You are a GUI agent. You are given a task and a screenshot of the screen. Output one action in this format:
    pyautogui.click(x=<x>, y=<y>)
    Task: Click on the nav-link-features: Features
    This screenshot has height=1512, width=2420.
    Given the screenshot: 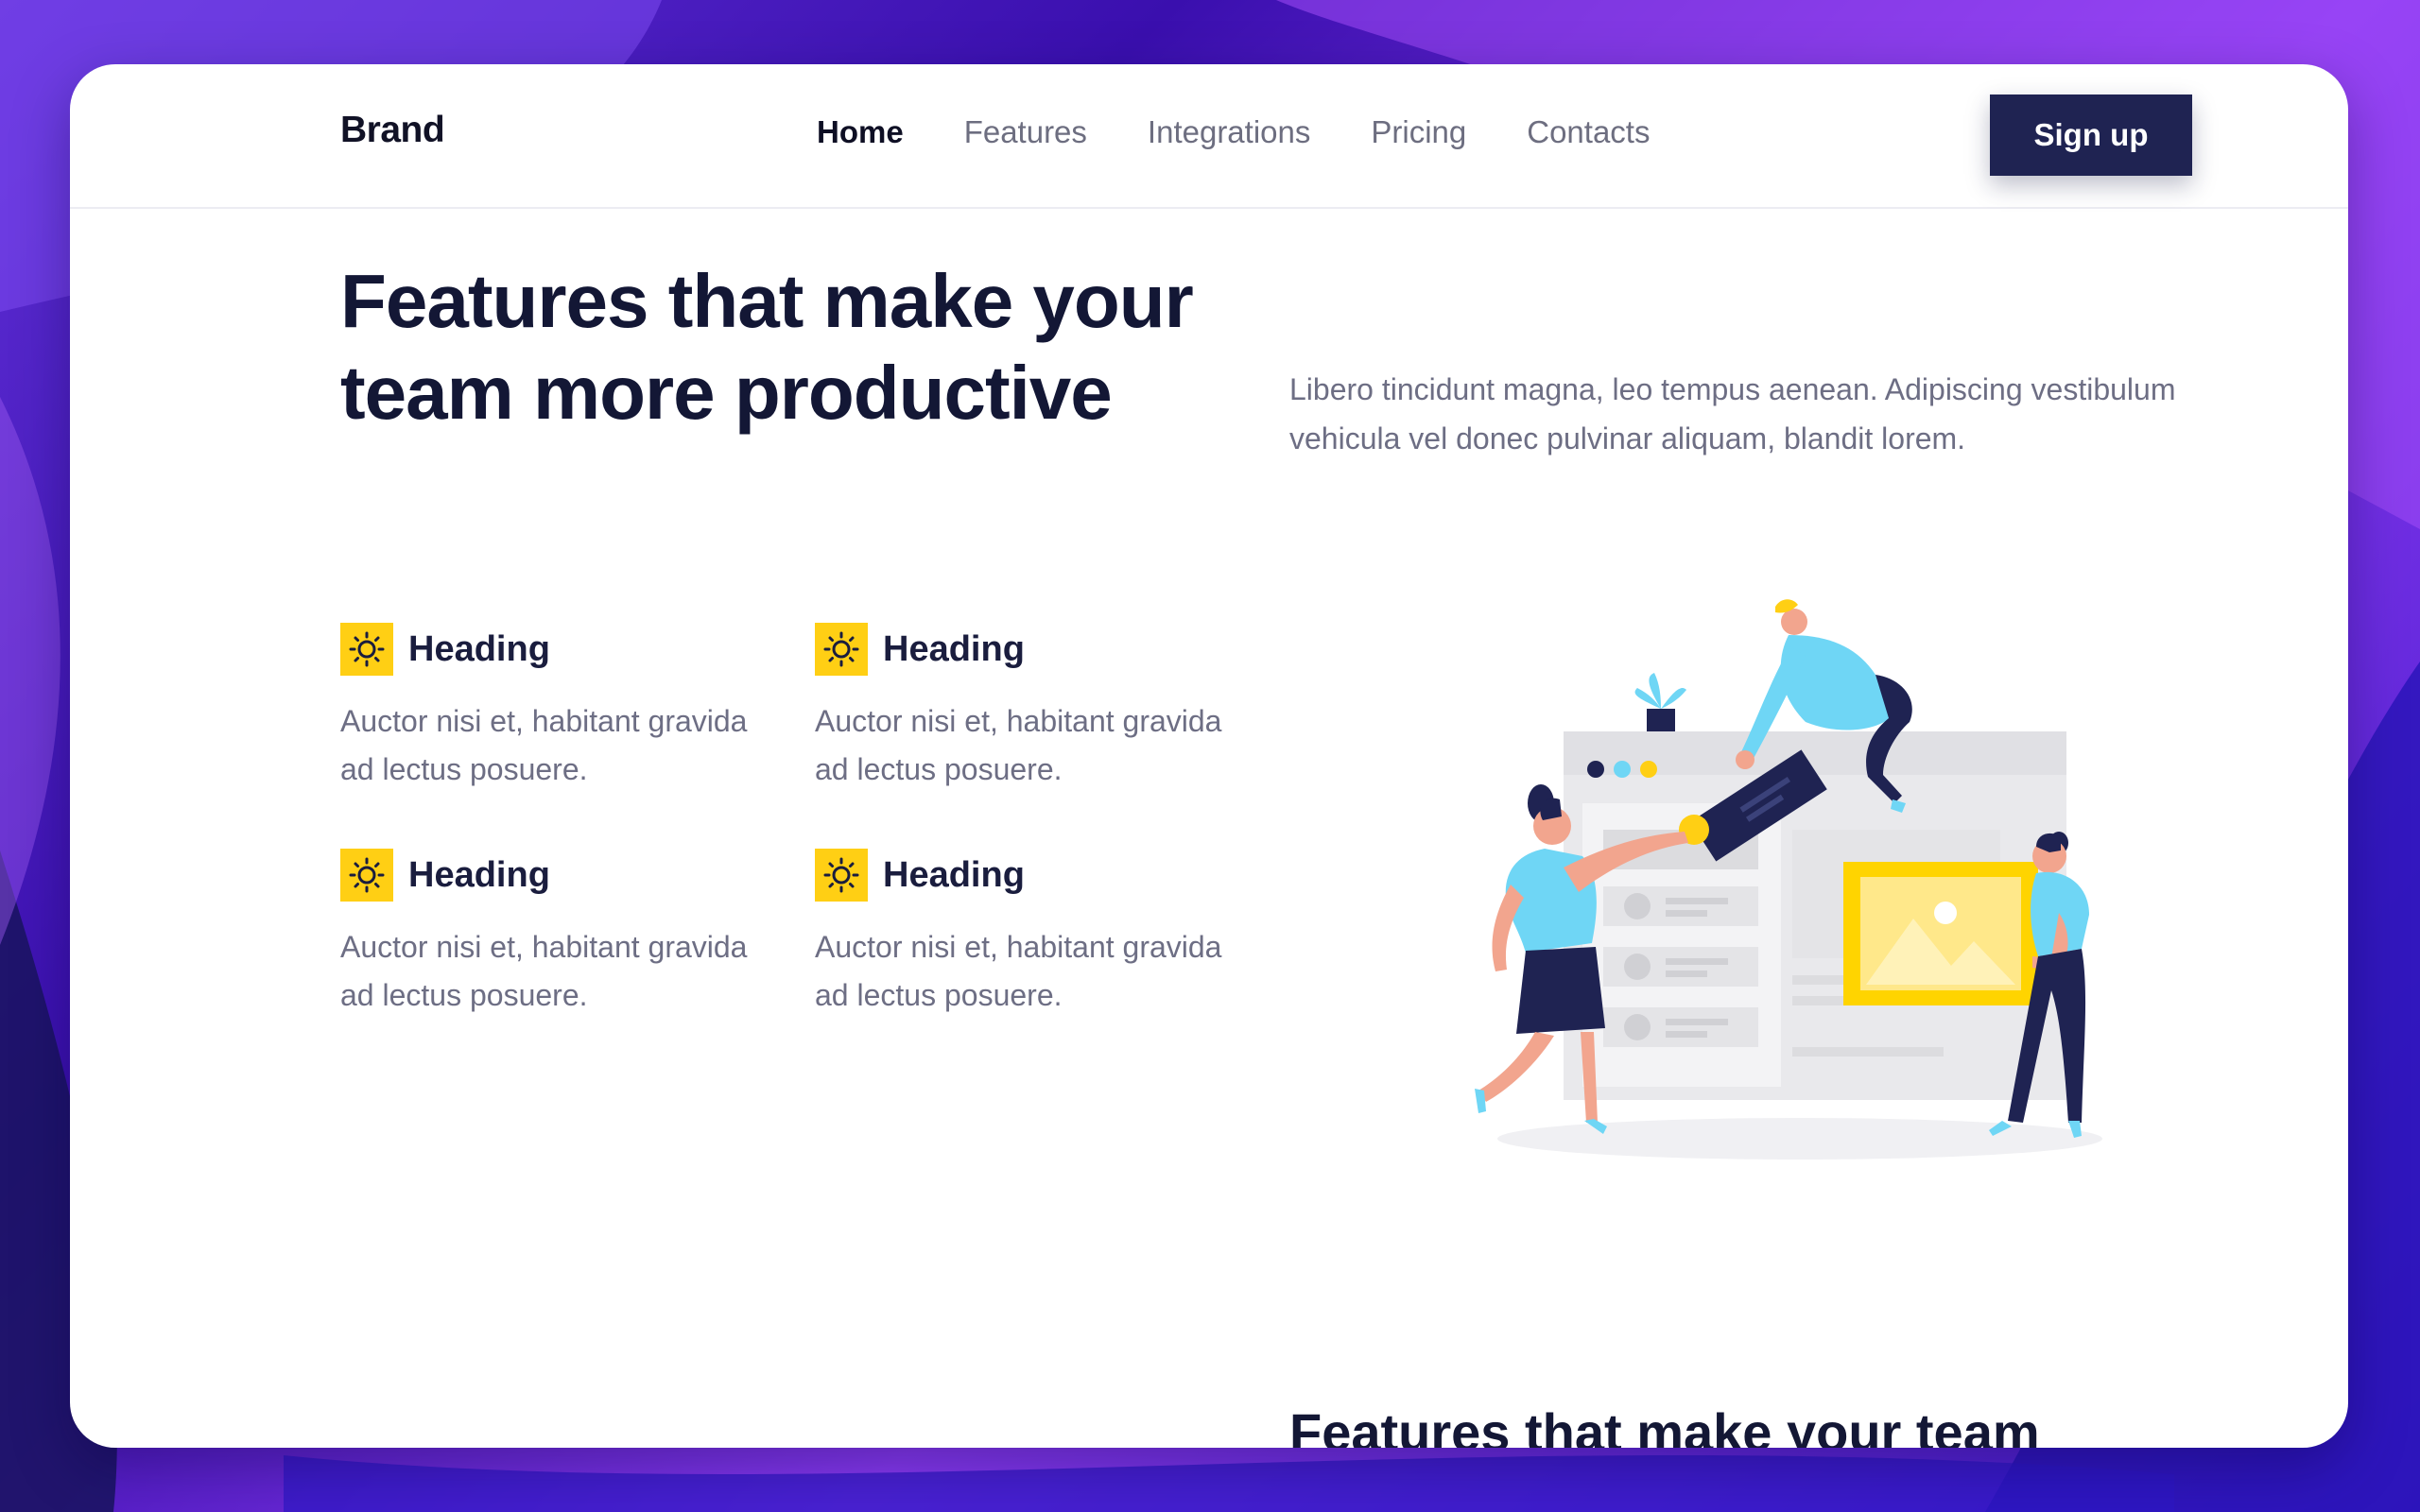 What is the action you would take?
    pyautogui.click(x=1025, y=132)
    